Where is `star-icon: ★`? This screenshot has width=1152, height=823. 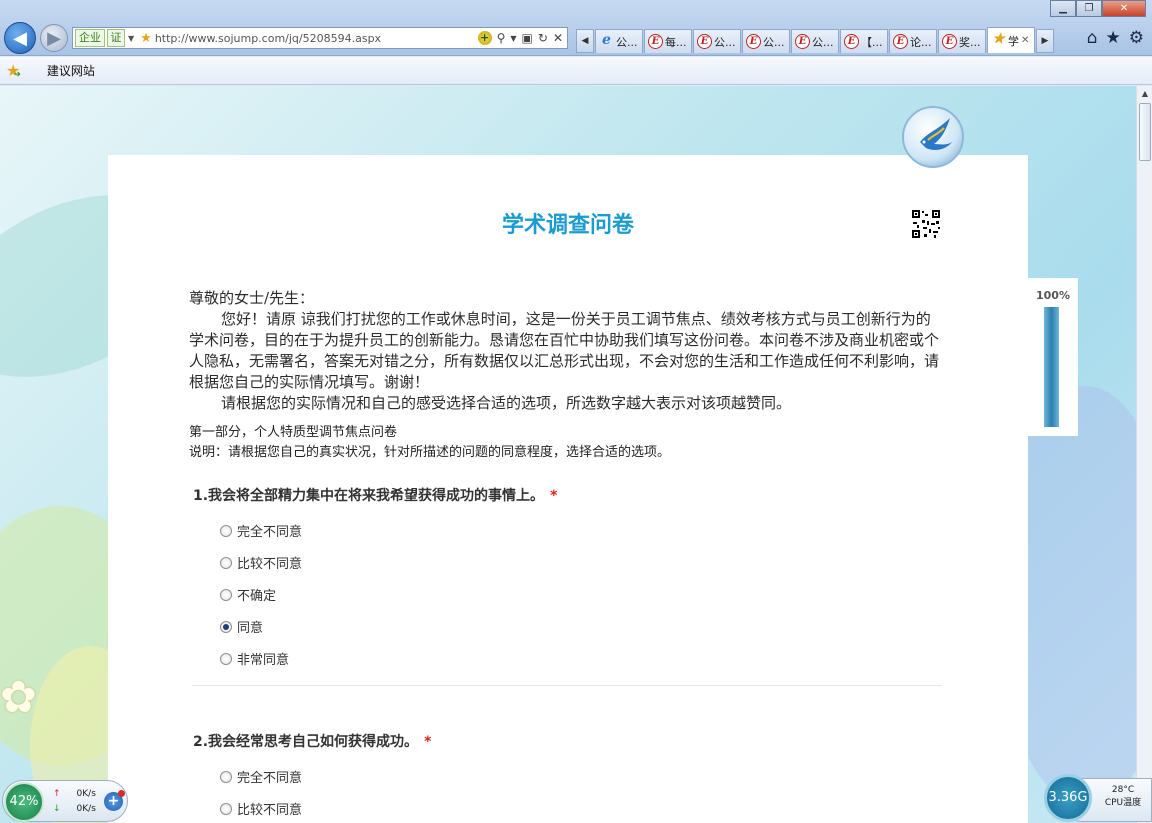 star-icon: ★ is located at coordinates (998, 39).